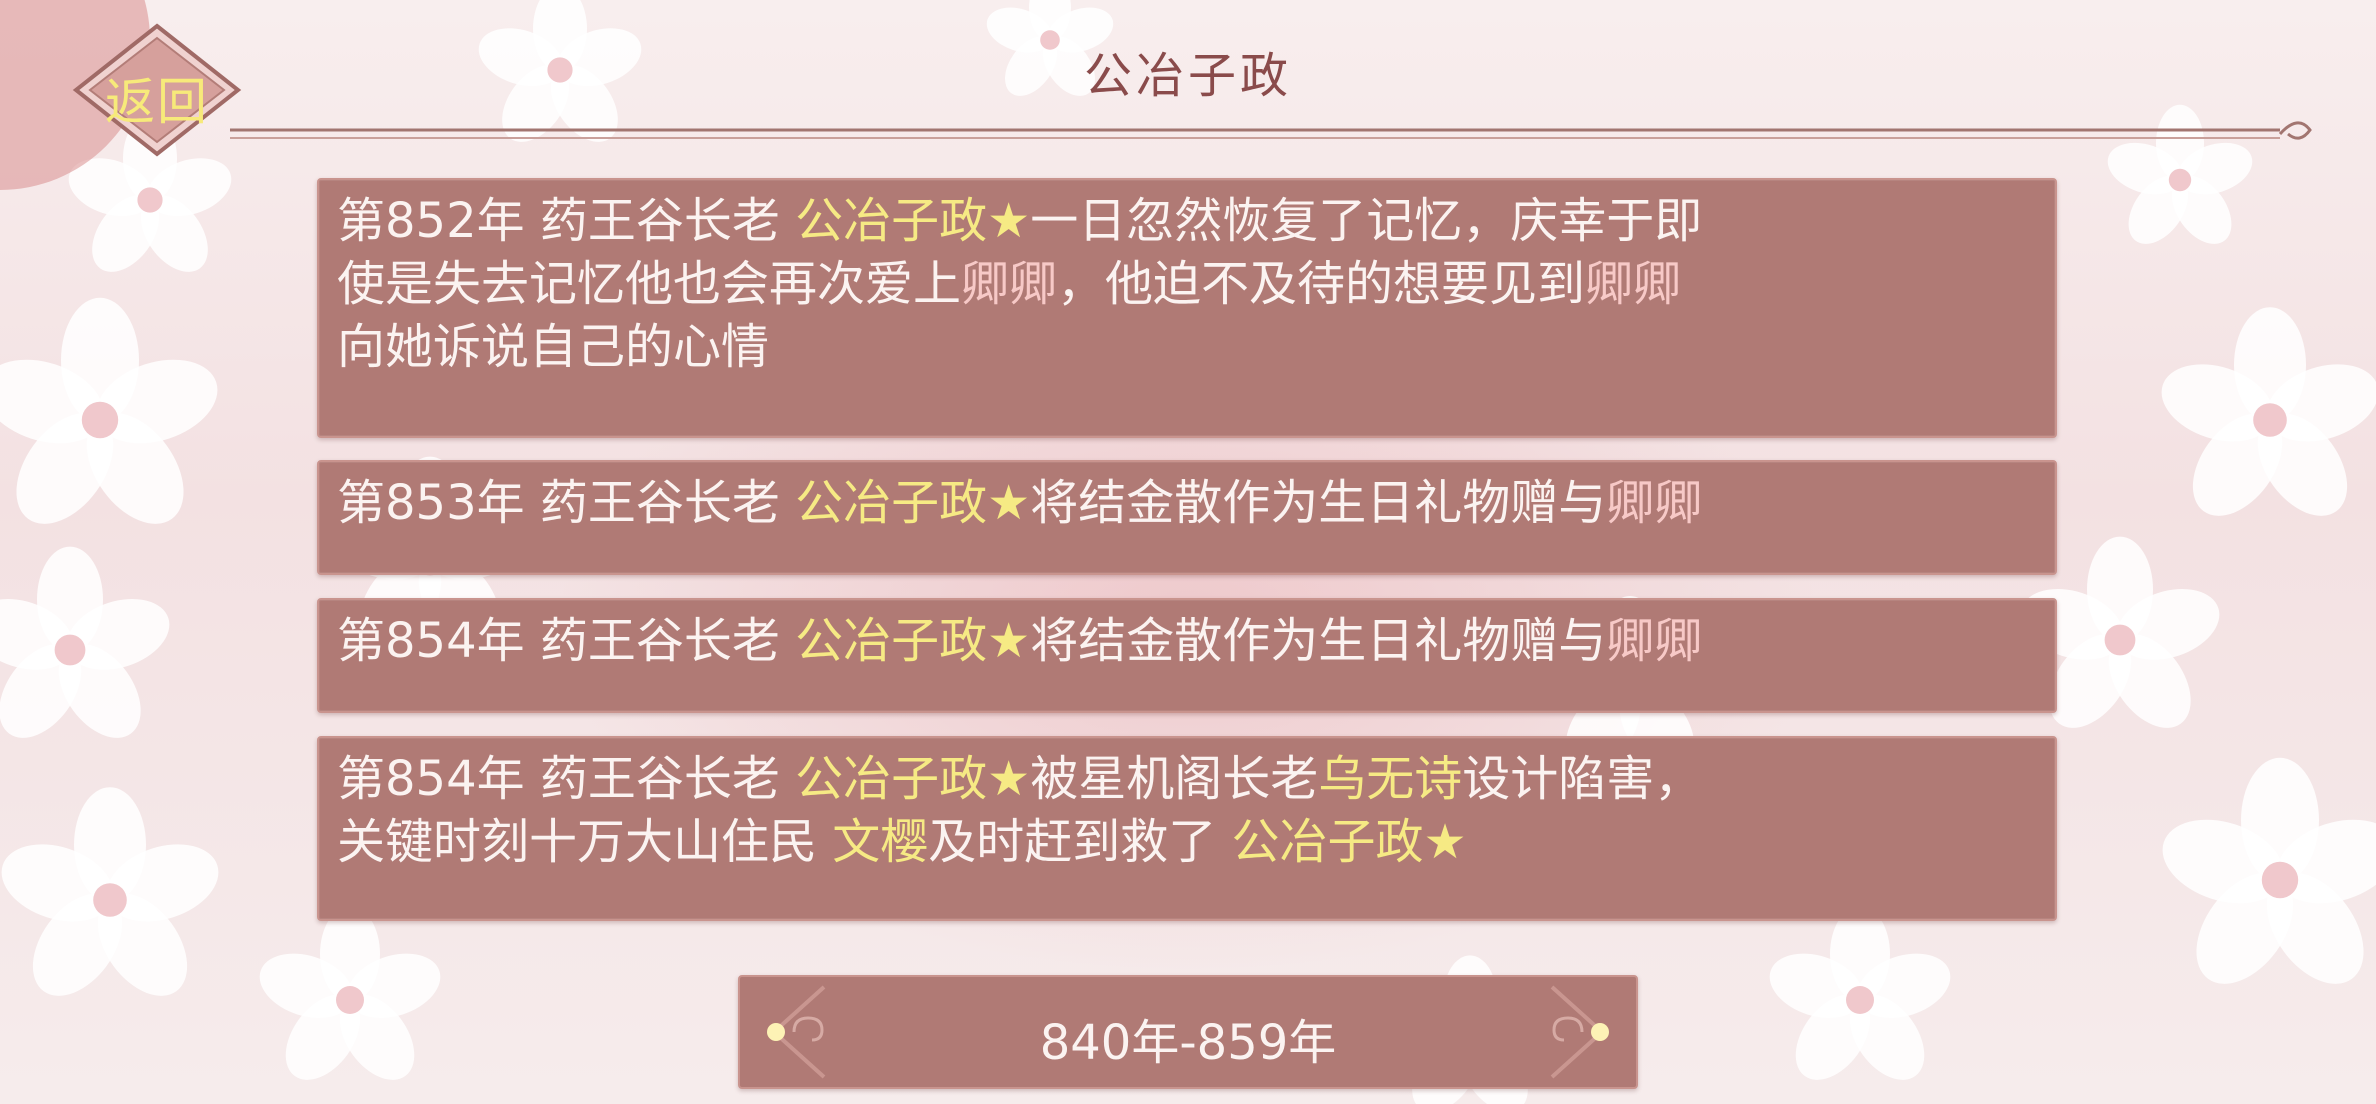 The width and height of the screenshot is (2376, 1104). What do you see at coordinates (1188, 1043) in the screenshot?
I see `year-range-label: 840年-859年` at bounding box center [1188, 1043].